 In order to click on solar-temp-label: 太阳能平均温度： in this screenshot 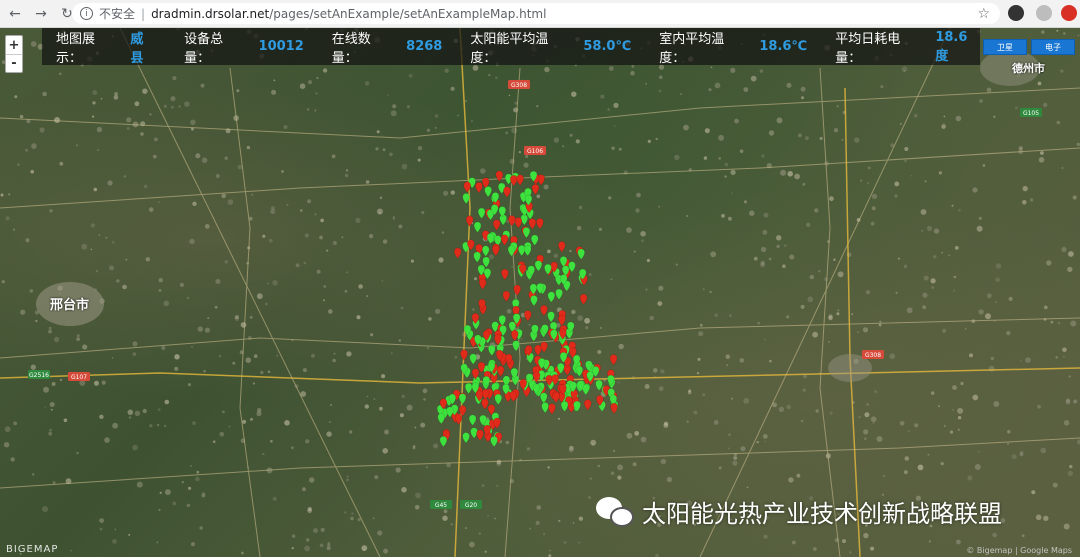, I will do `click(509, 48)`.